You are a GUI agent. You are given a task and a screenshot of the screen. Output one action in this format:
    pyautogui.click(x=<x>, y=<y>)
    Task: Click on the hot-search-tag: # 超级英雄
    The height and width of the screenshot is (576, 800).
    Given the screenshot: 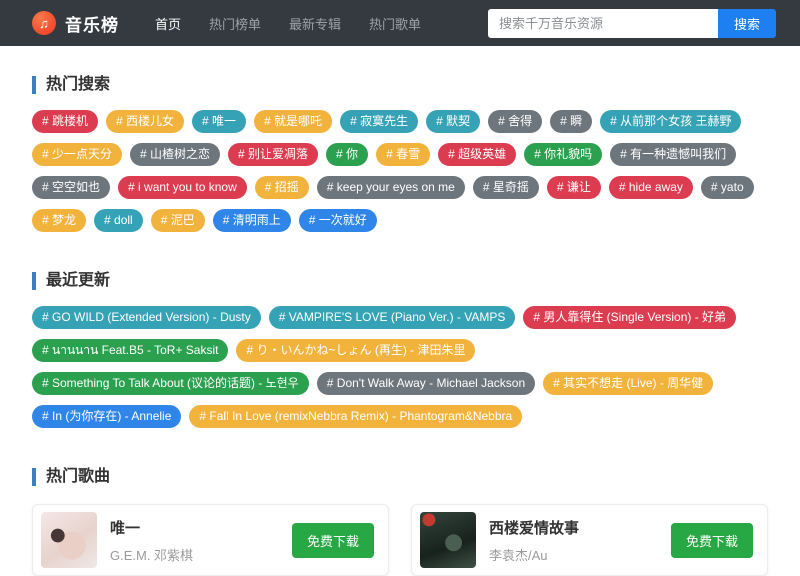 What is the action you would take?
    pyautogui.click(x=477, y=154)
    